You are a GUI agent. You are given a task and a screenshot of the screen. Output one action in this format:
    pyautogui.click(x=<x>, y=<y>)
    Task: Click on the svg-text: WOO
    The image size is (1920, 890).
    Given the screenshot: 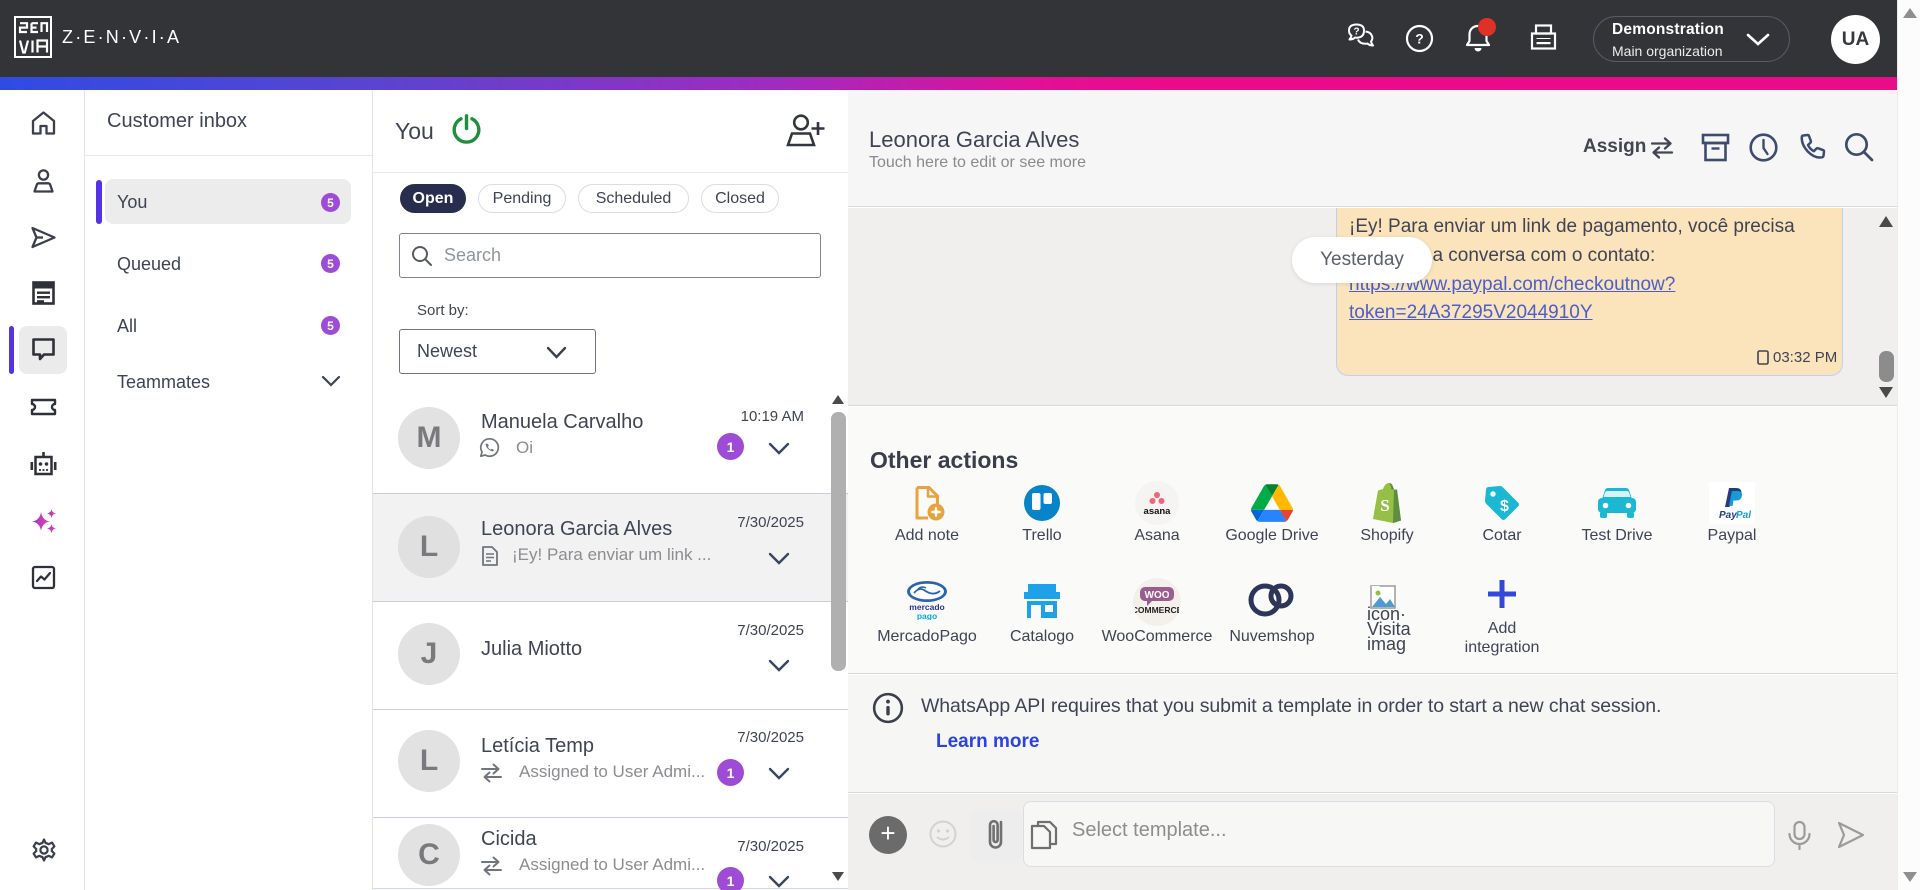 What is the action you would take?
    pyautogui.click(x=1157, y=595)
    